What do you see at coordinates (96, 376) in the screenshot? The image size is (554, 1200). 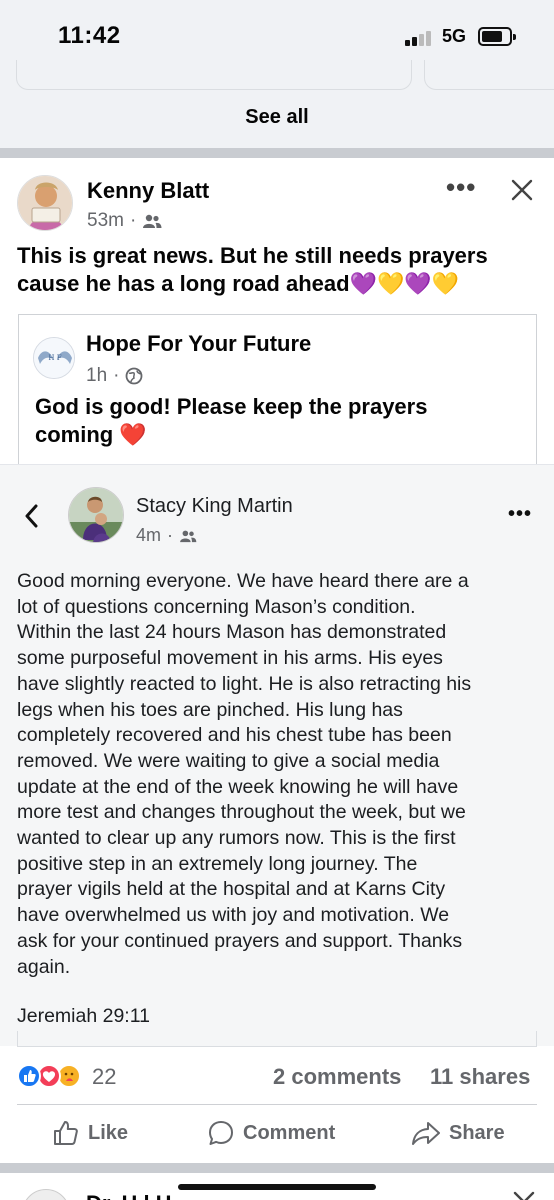 I see `shared-post-time: 1h` at bounding box center [96, 376].